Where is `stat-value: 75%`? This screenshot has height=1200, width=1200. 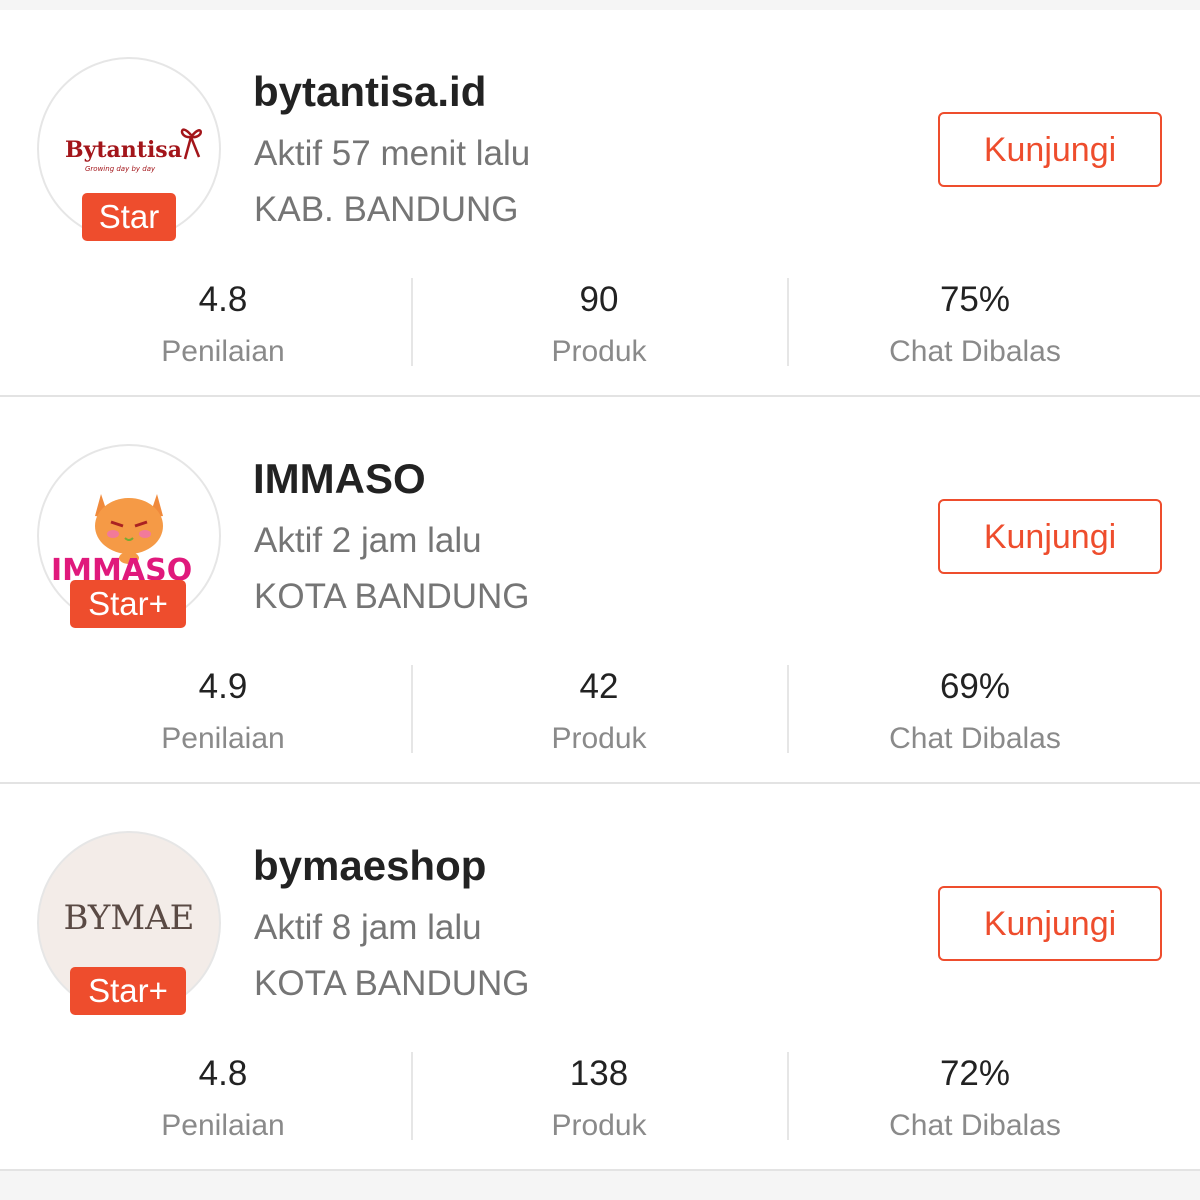 stat-value: 75% is located at coordinates (975, 299).